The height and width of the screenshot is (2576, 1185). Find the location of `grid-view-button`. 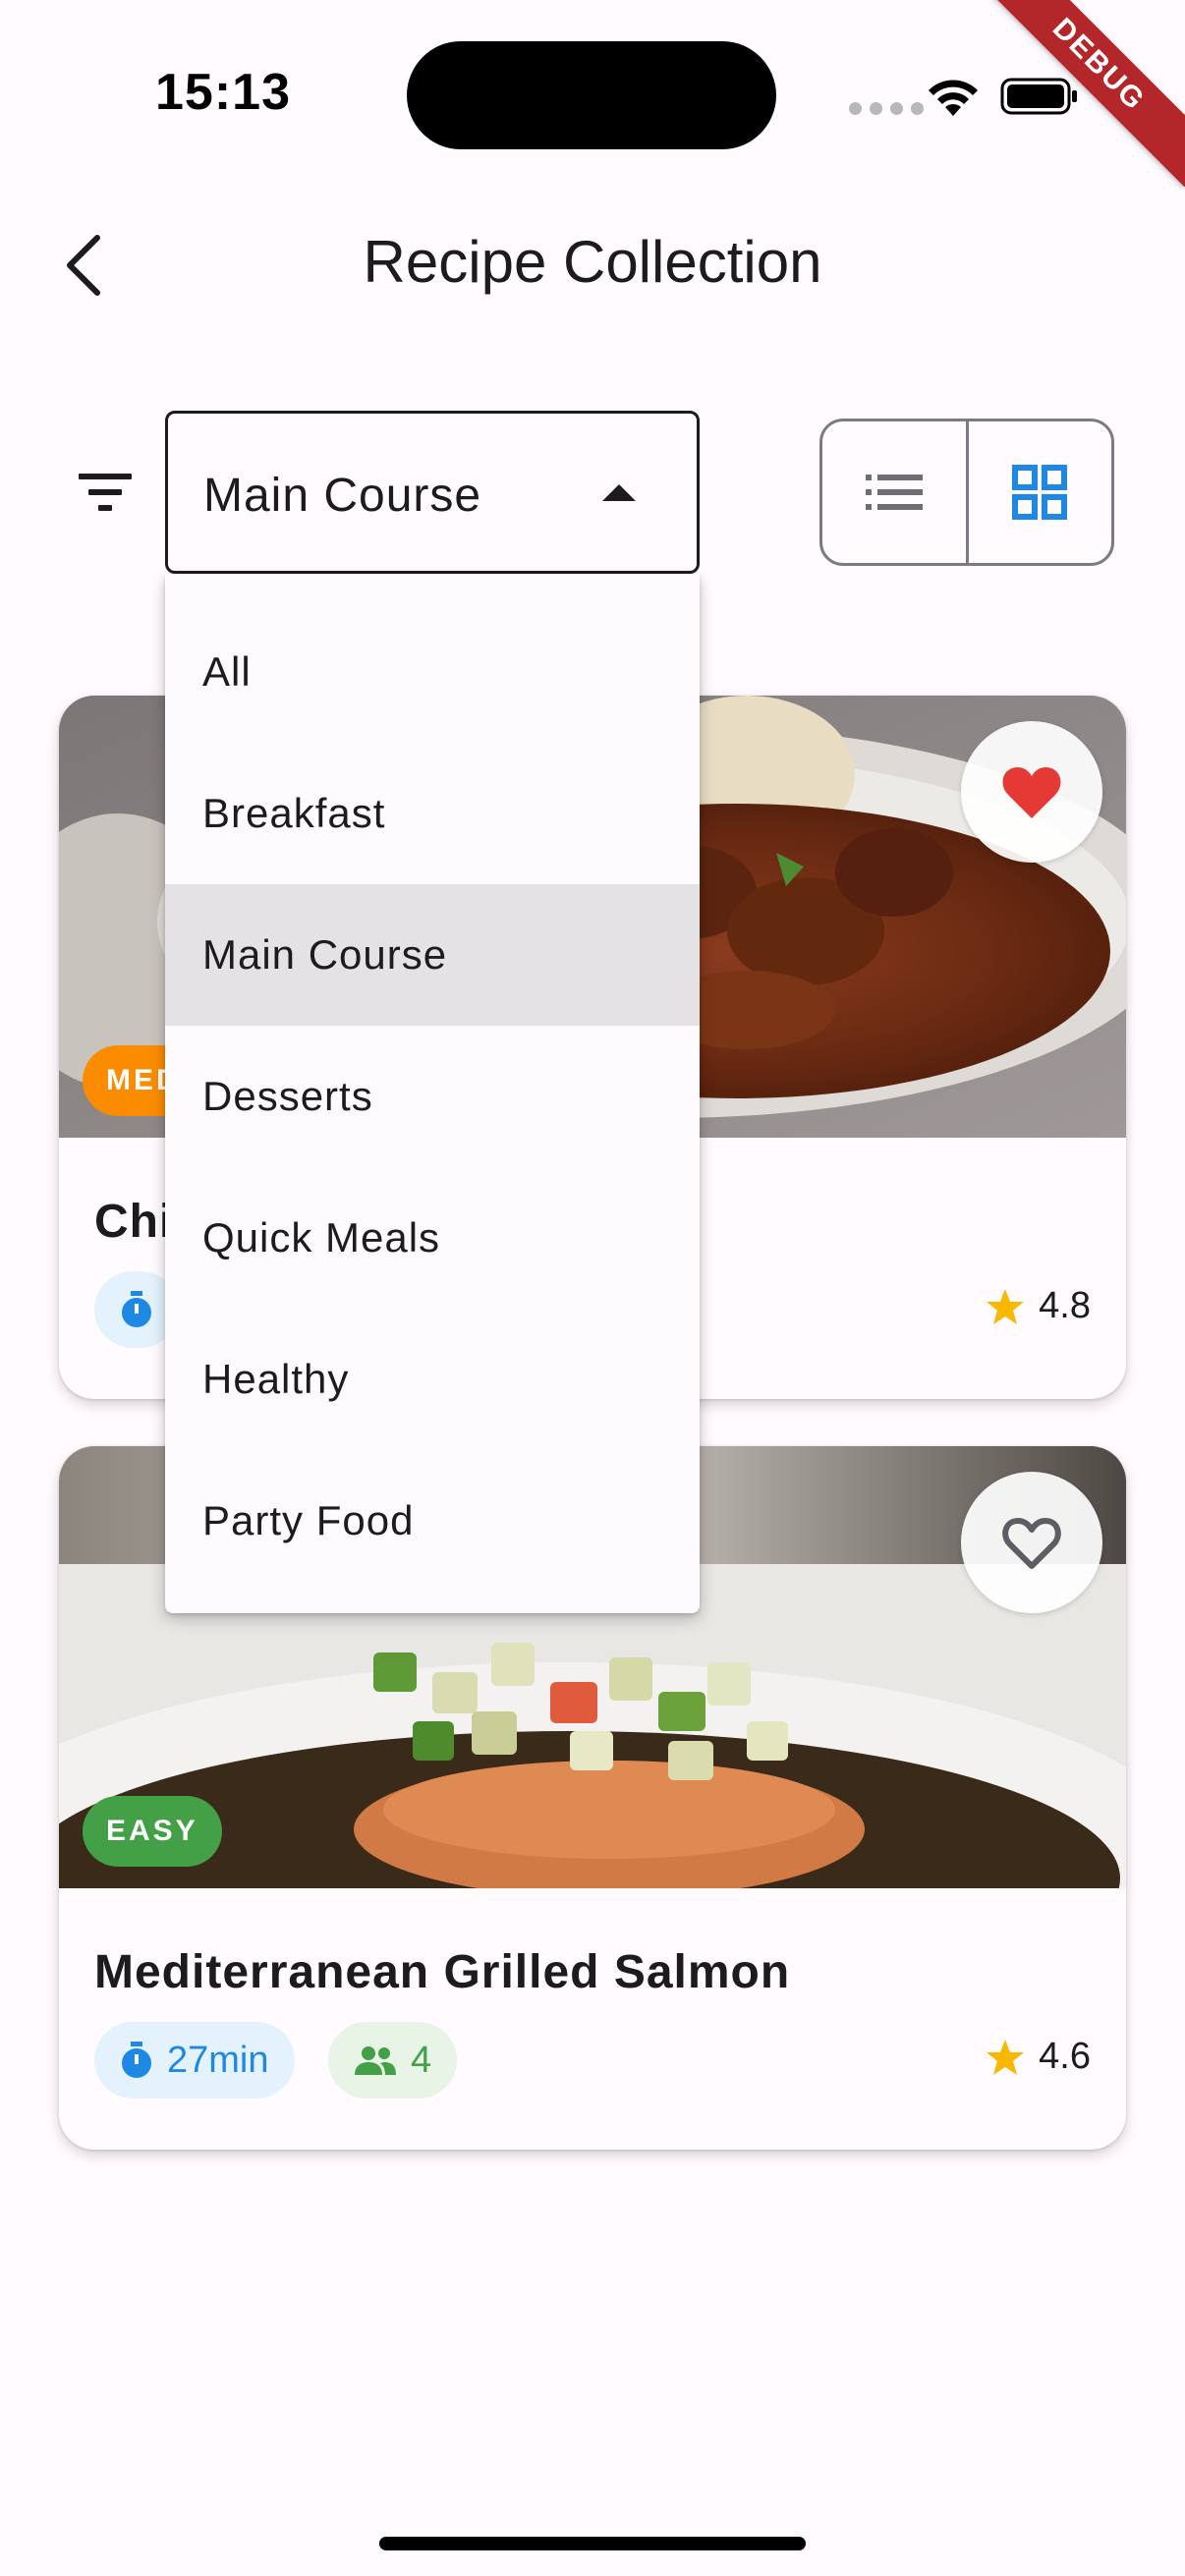

grid-view-button is located at coordinates (1038, 492).